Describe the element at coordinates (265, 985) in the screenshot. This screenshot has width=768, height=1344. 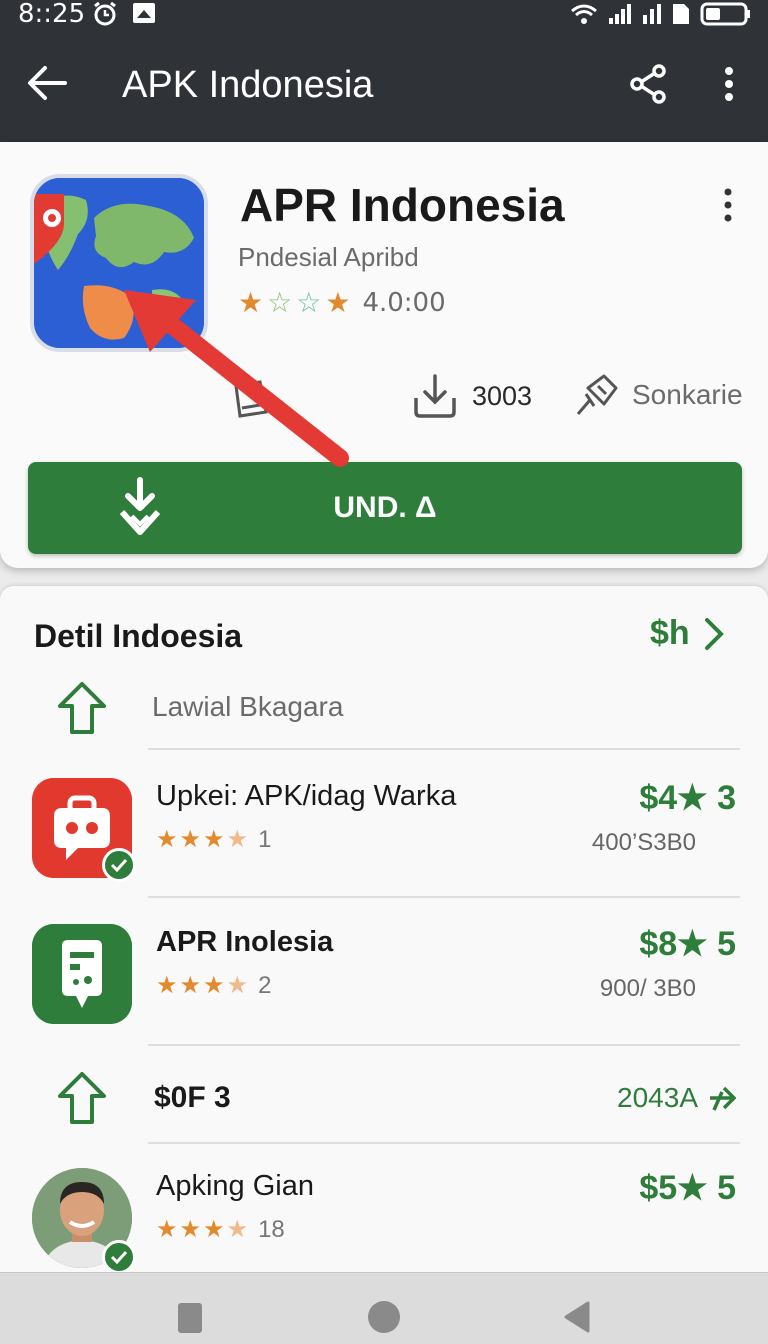
I see `rating-count: 2` at that location.